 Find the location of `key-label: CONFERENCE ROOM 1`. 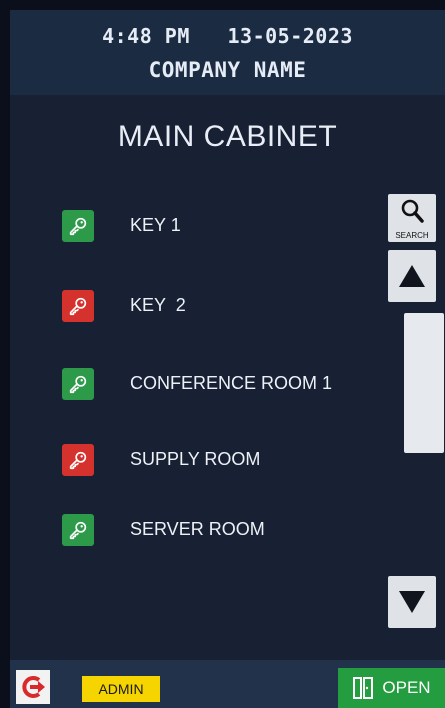

key-label: CONFERENCE ROOM 1 is located at coordinates (231, 383).